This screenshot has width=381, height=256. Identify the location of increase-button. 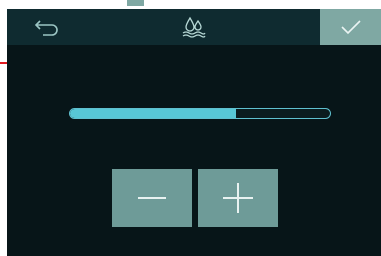
(238, 198).